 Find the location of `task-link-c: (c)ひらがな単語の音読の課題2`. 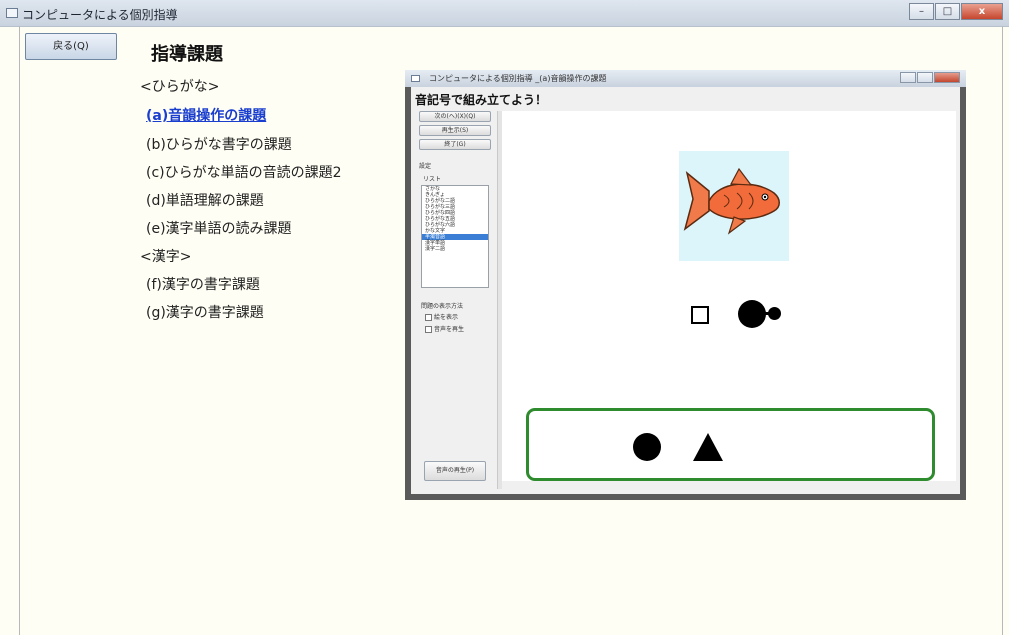

task-link-c: (c)ひらがな単語の音読の課題2 is located at coordinates (244, 172).